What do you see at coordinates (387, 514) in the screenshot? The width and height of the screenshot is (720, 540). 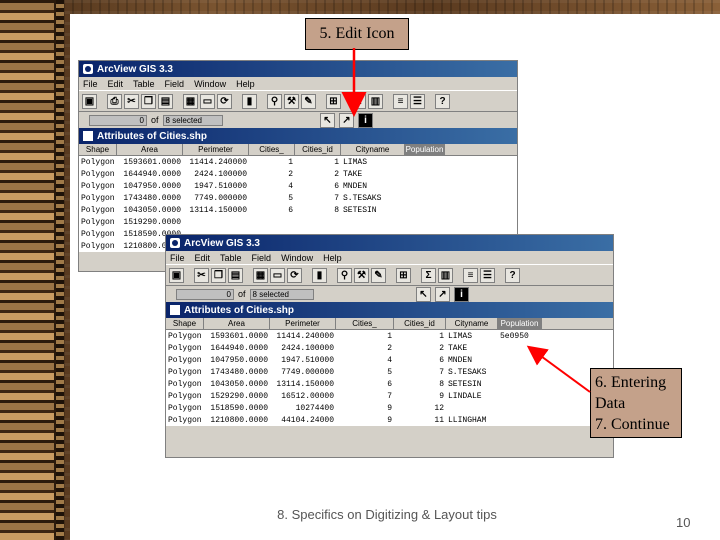 I see `slide-footer: 8. Specifics on Digitizing & Layout tips` at bounding box center [387, 514].